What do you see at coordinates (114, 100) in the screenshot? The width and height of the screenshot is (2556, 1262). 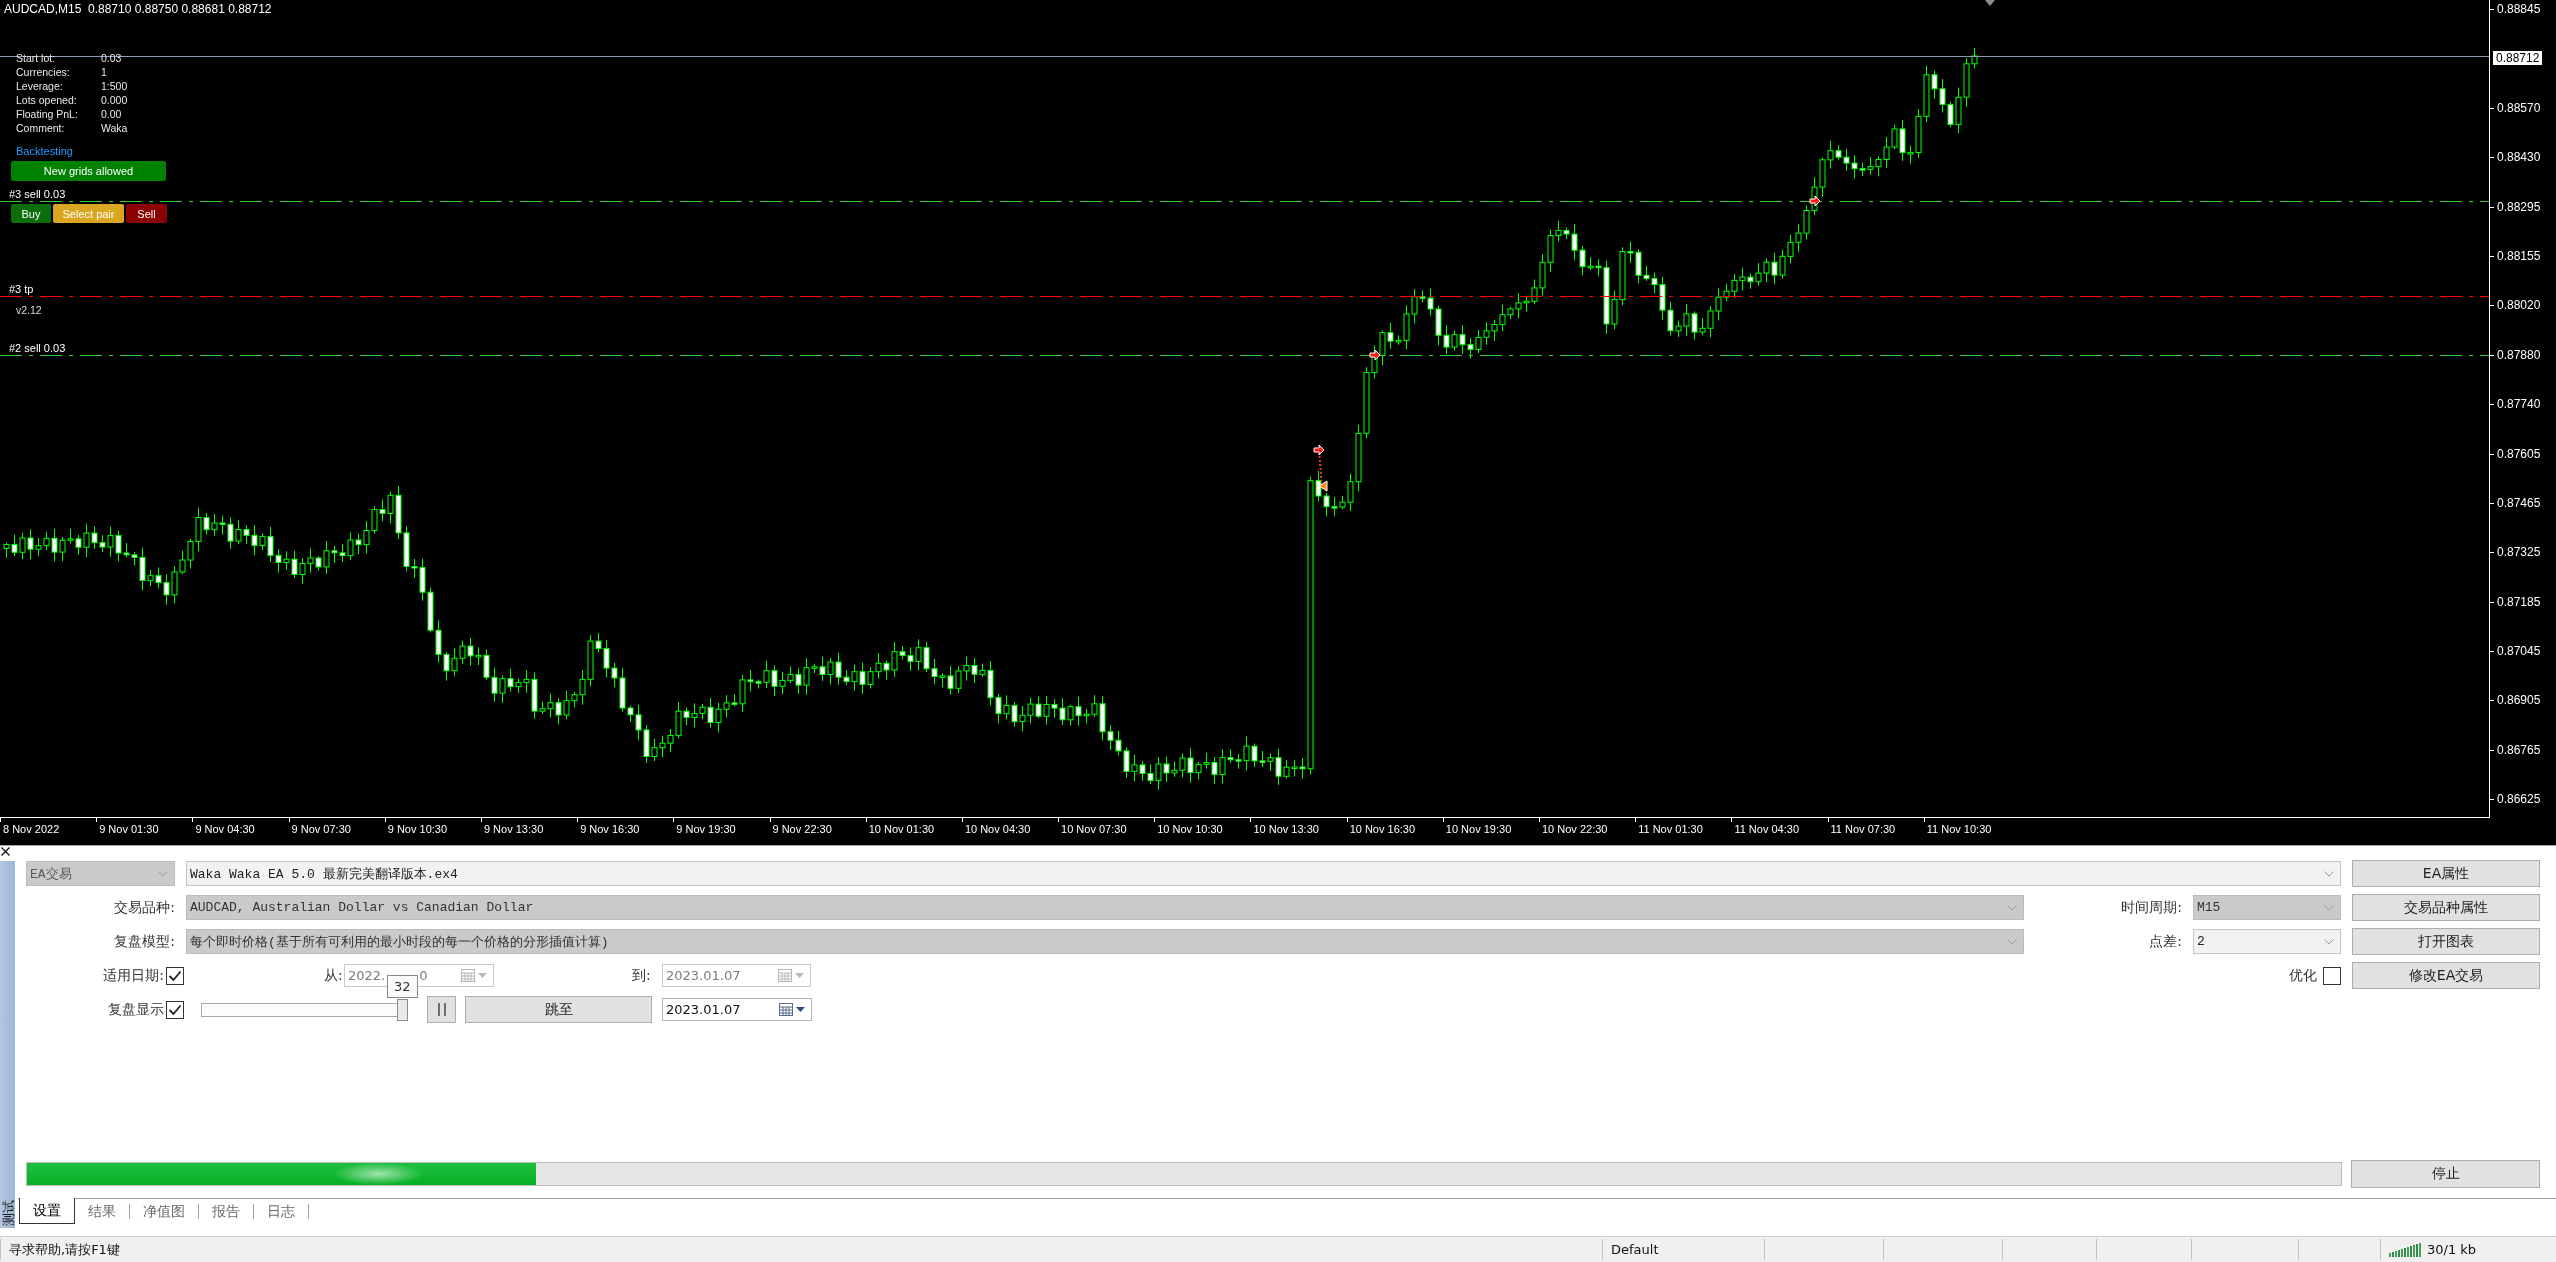 I see `info-value: 0.000` at bounding box center [114, 100].